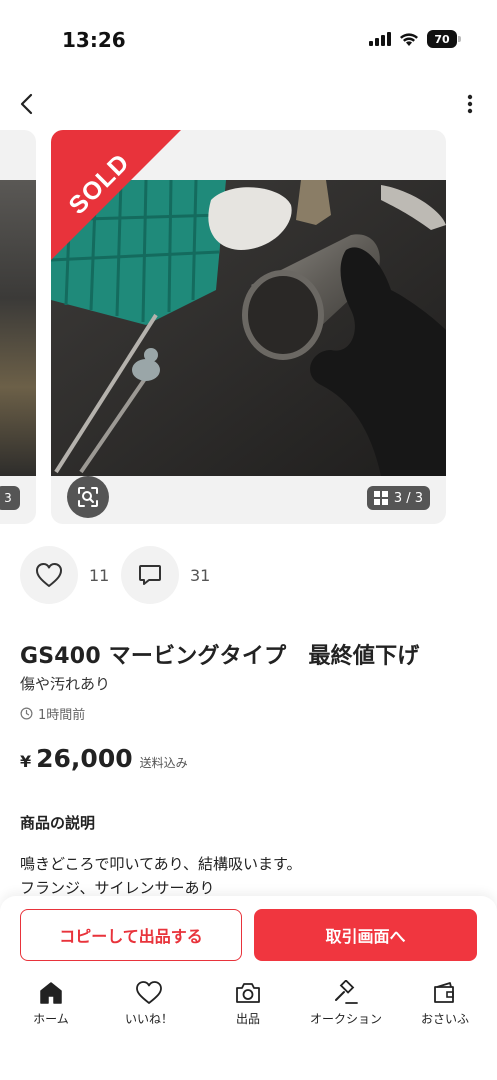  Describe the element at coordinates (380, 498) in the screenshot. I see `grid-icon` at that location.